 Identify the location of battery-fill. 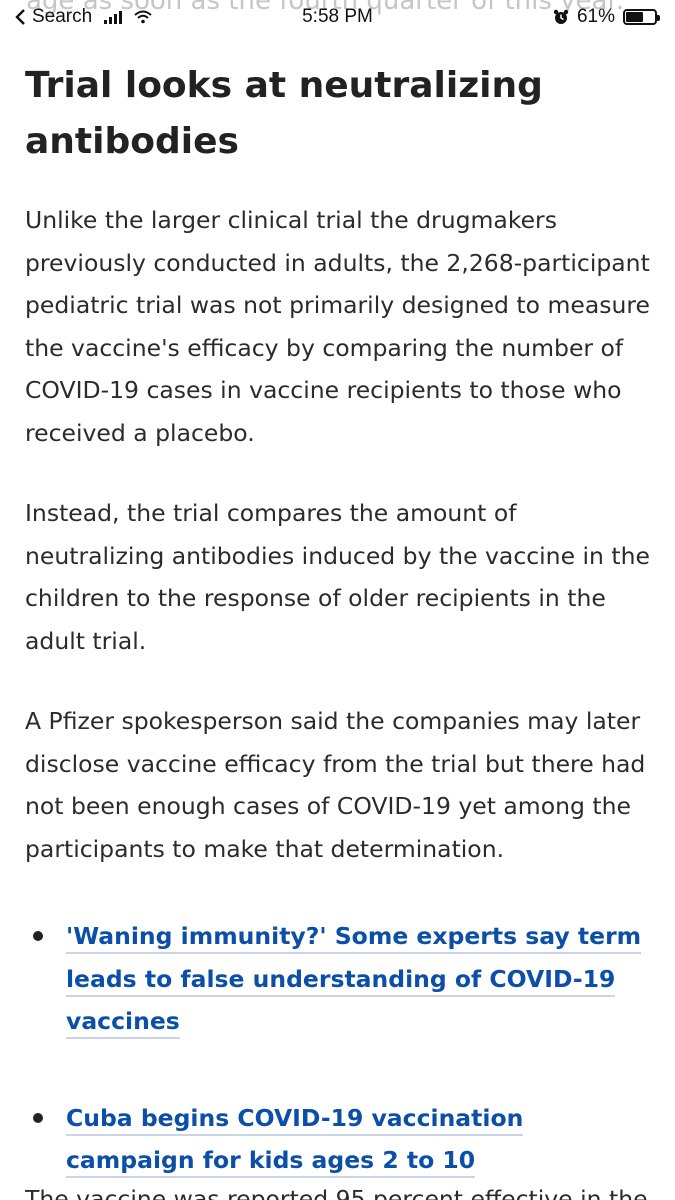
(635, 17).